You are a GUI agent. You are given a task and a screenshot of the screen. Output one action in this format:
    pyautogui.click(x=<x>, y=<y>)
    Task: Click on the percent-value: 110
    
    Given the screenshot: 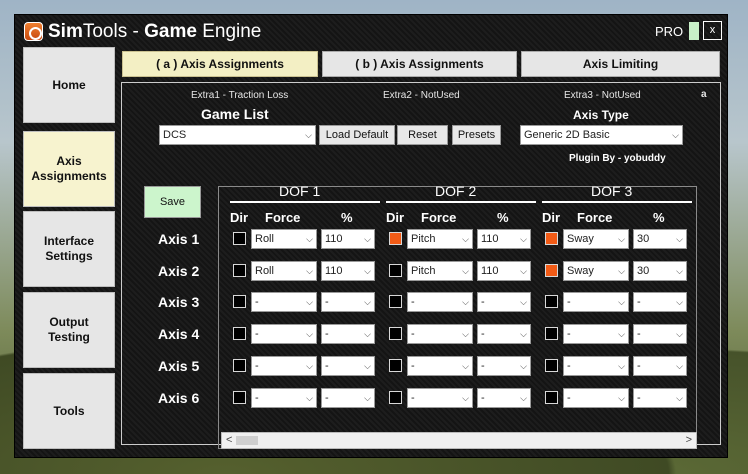 What is the action you would take?
    pyautogui.click(x=334, y=271)
    